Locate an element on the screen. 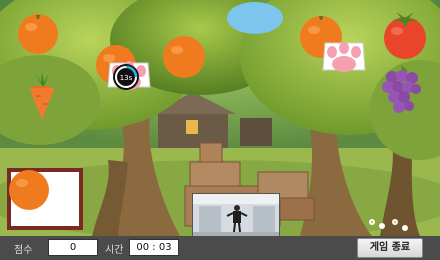 This screenshot has height=260, width=440. carrot-icon is located at coordinates (42, 96).